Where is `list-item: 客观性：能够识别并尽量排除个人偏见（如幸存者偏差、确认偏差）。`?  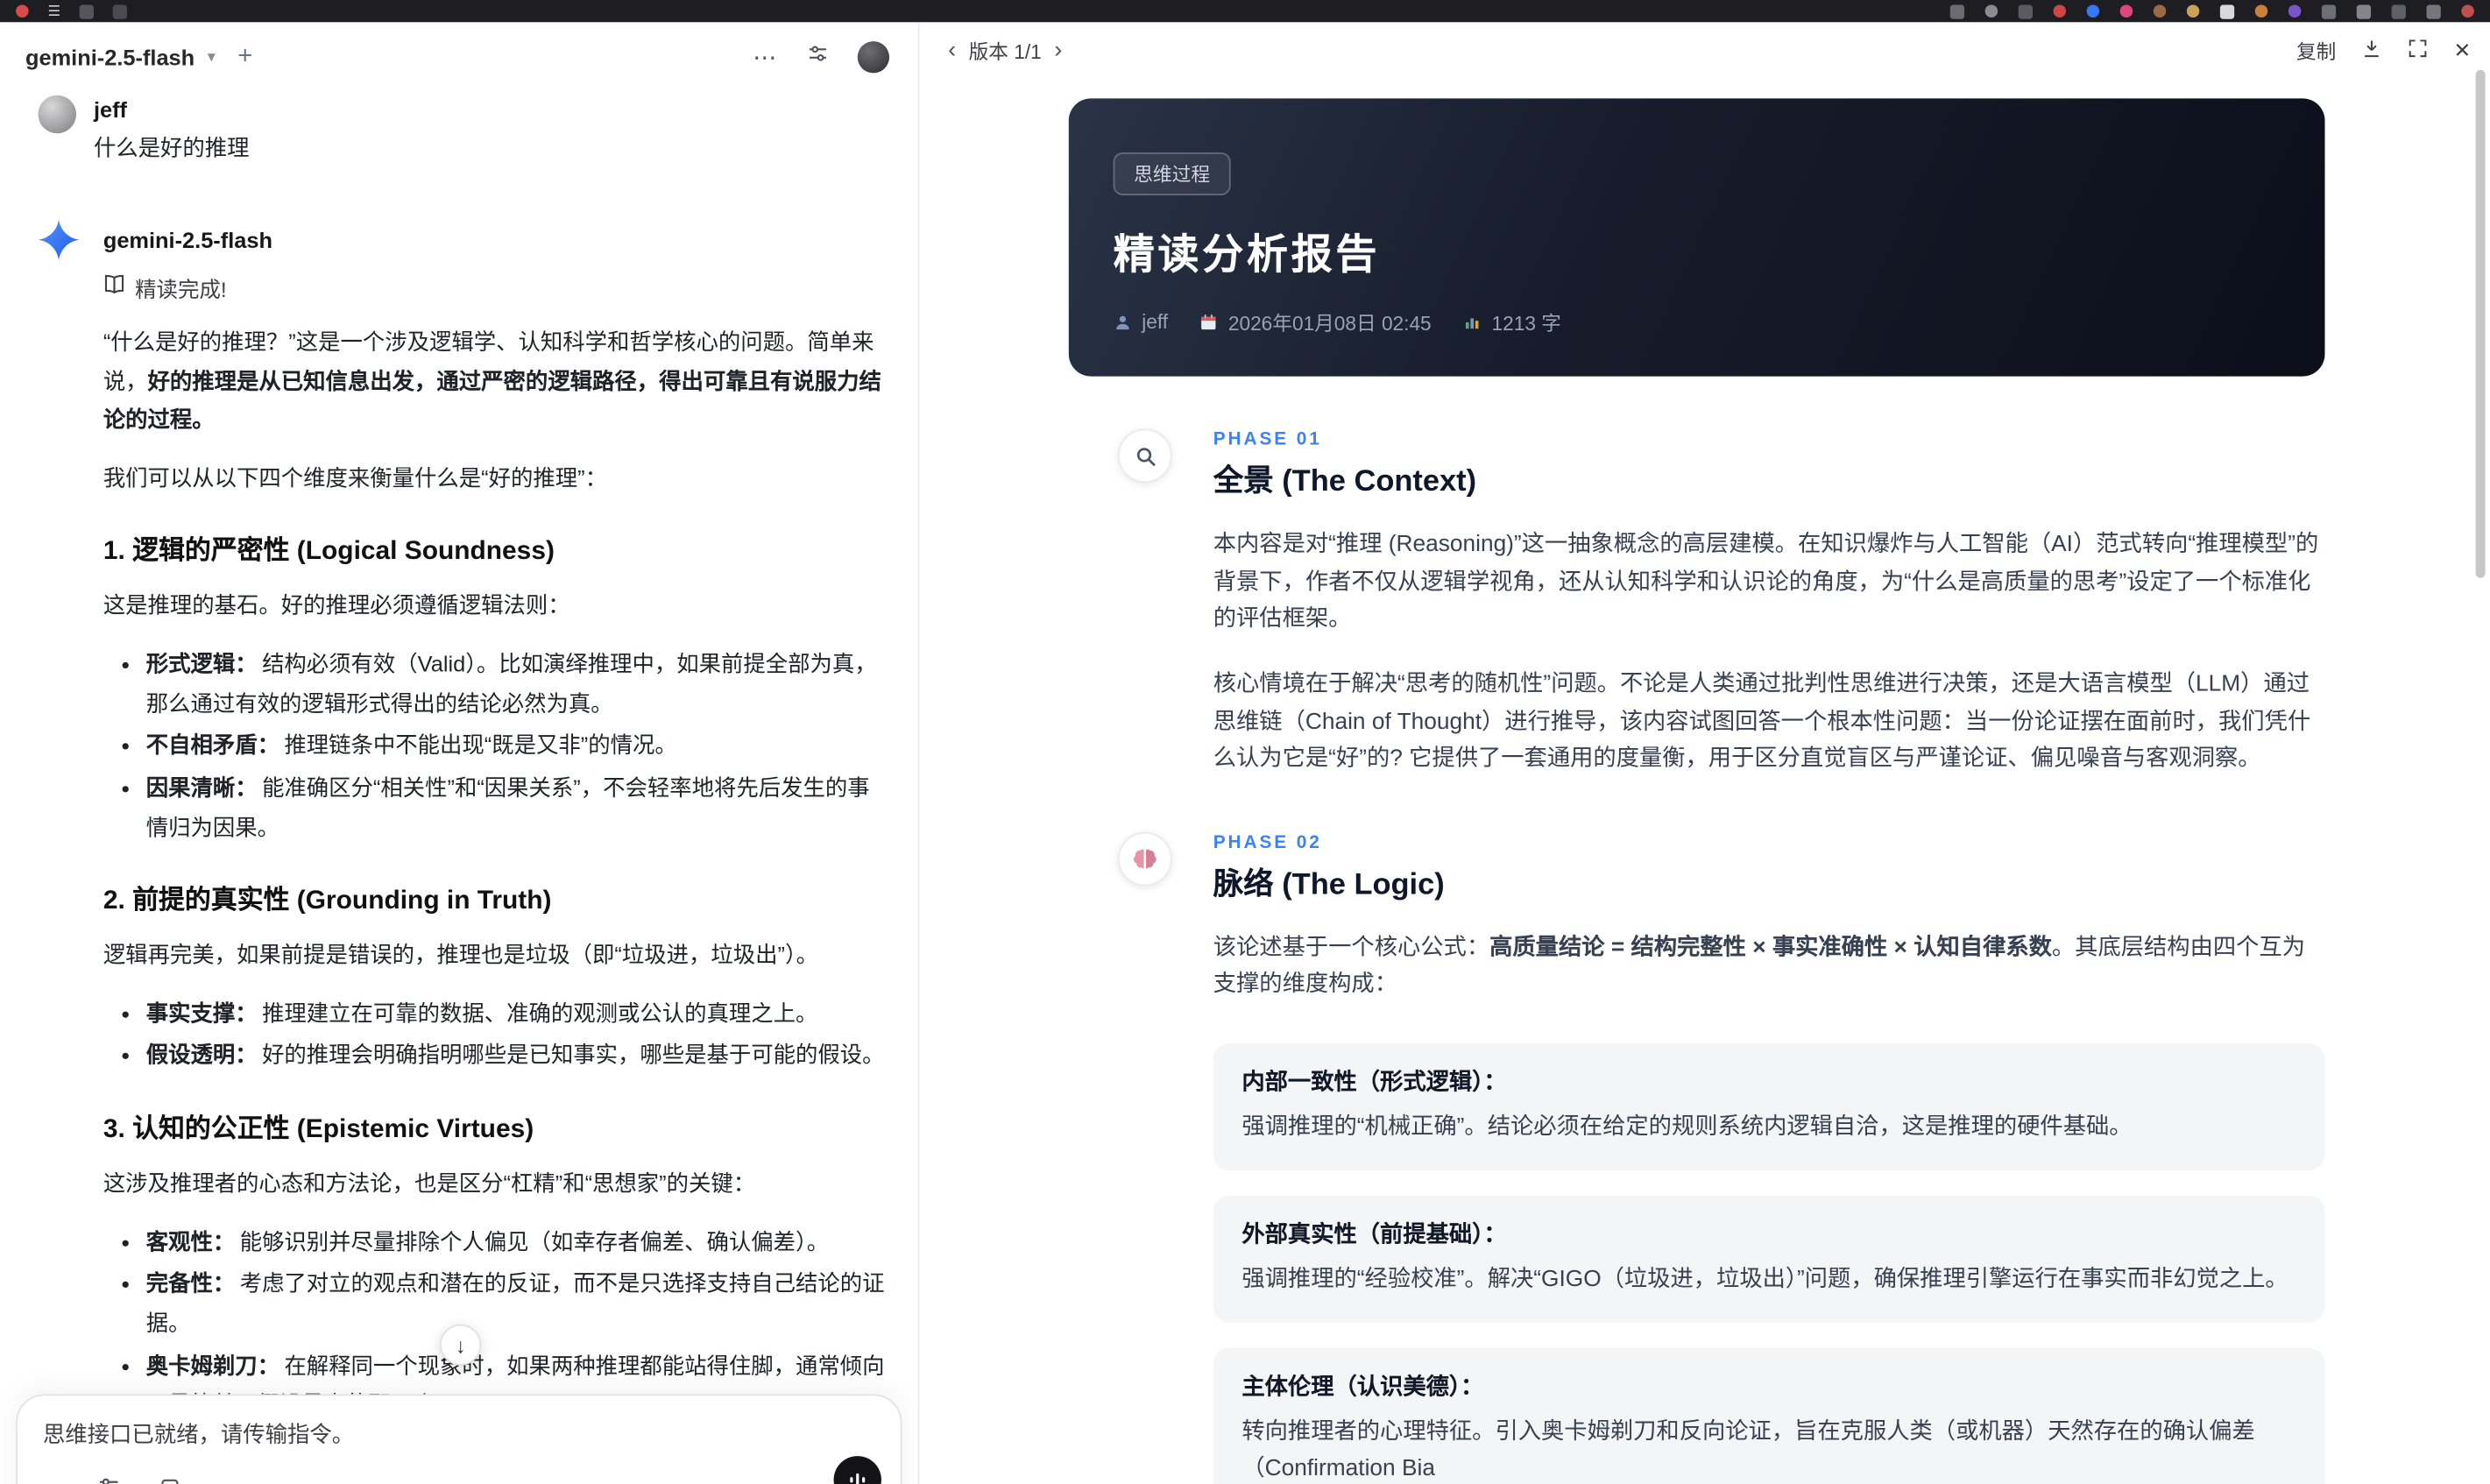
list-item: 客观性：能够识别并尽量排除个人偏见（如幸存者偏差、确认偏差）。 is located at coordinates (517, 1241).